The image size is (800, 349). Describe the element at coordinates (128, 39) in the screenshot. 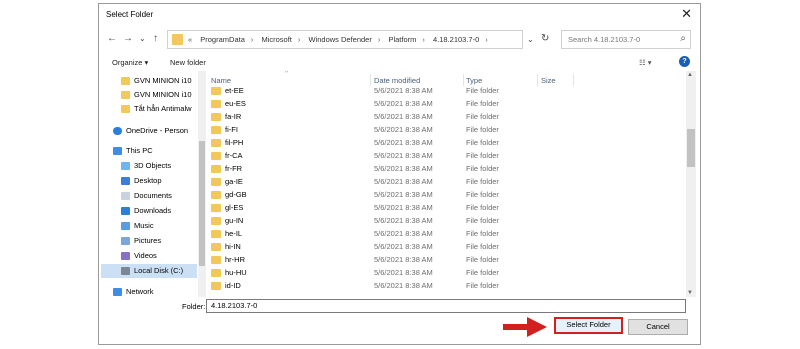

I see `forward-arrow-icon: →` at that location.